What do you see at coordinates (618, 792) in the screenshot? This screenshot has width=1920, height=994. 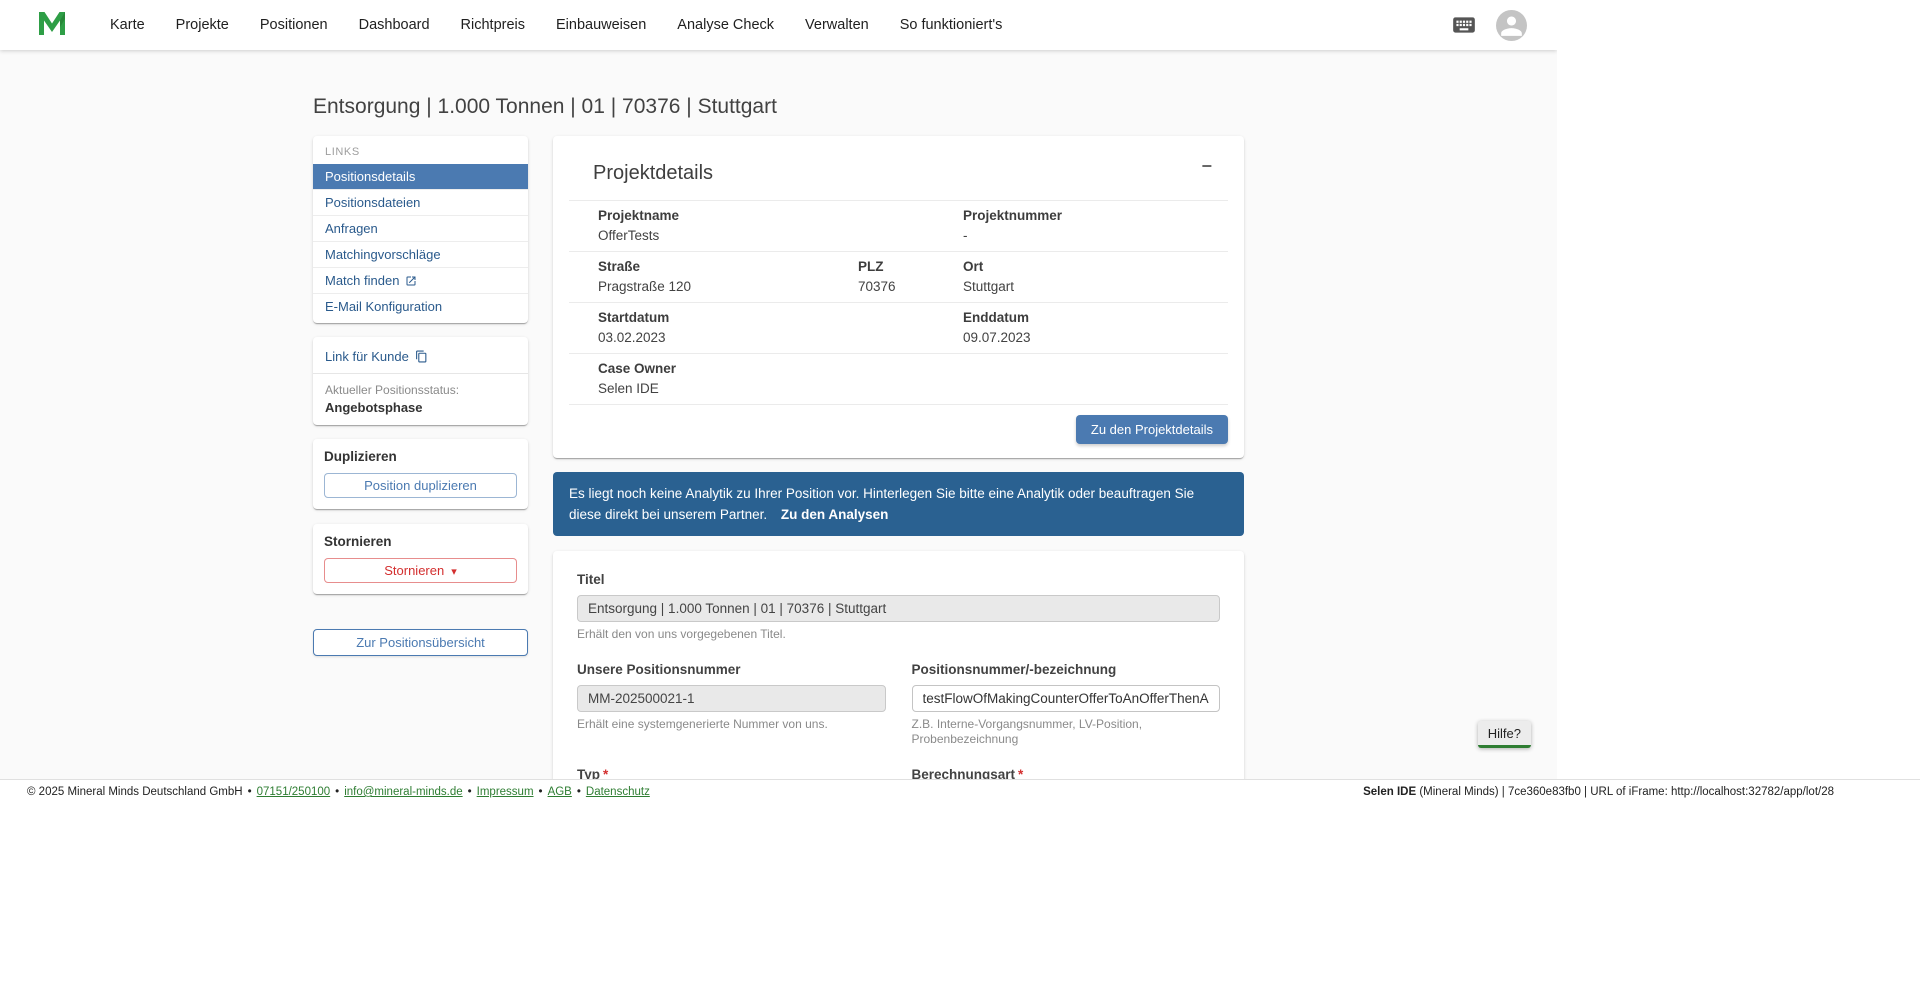 I see `footer-datenschutz-link: Datenschutz` at bounding box center [618, 792].